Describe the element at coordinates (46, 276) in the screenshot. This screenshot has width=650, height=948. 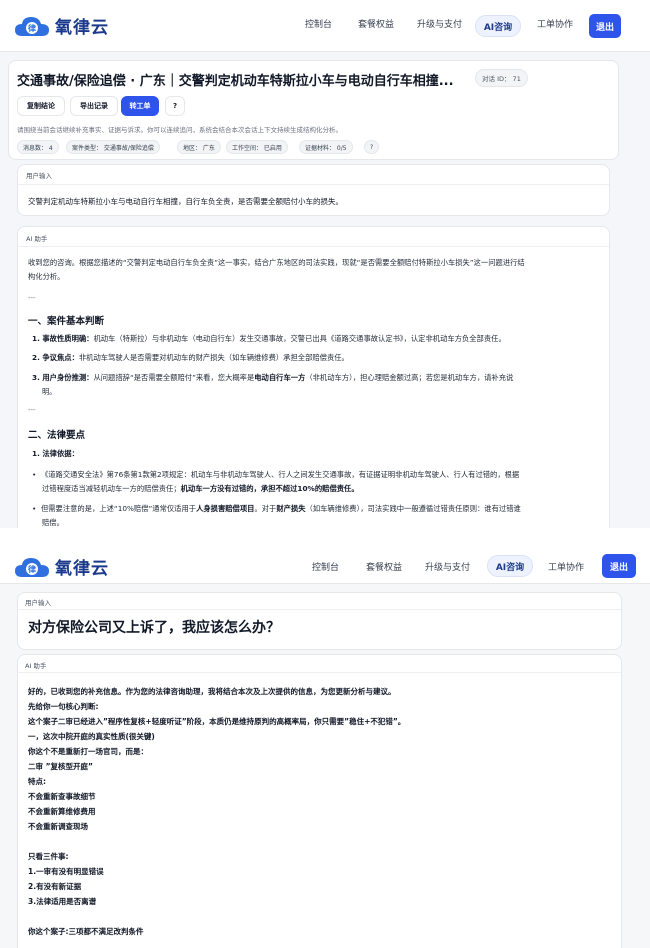
I see `intro-line: 构化分析。` at that location.